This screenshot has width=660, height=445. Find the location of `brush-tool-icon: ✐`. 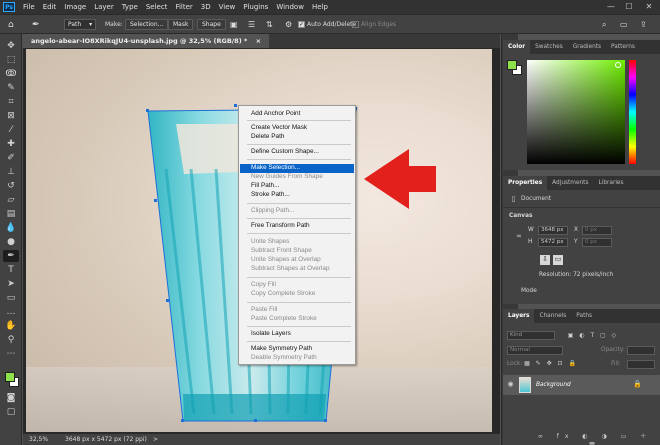

brush-tool-icon: ✐ is located at coordinates (11, 158).